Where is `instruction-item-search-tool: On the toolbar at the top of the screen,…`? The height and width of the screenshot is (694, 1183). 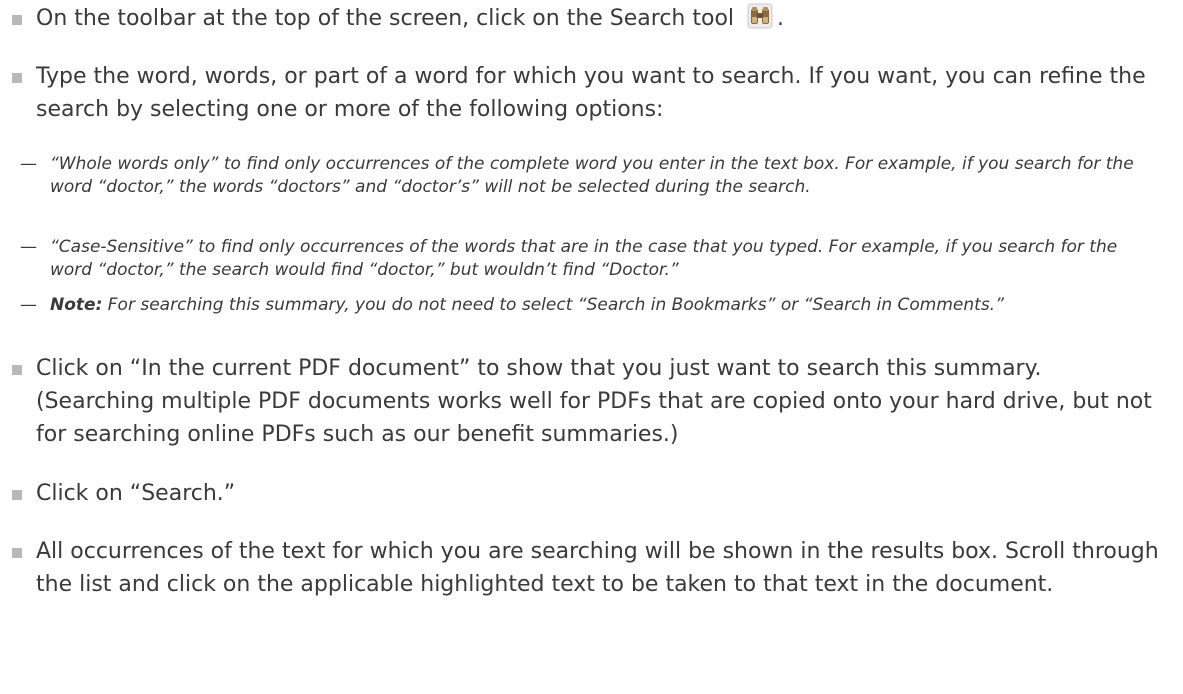
instruction-item-search-tool: On the toolbar at the top of the screen,… is located at coordinates (587, 18).